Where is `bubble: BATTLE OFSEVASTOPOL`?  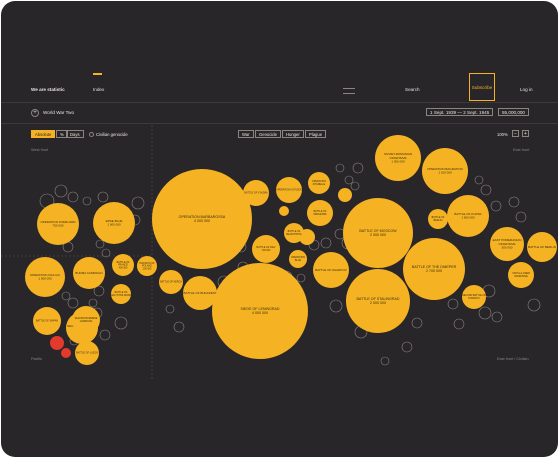
bubble: BATTLE OFSEVASTOPOL is located at coordinates (294, 233).